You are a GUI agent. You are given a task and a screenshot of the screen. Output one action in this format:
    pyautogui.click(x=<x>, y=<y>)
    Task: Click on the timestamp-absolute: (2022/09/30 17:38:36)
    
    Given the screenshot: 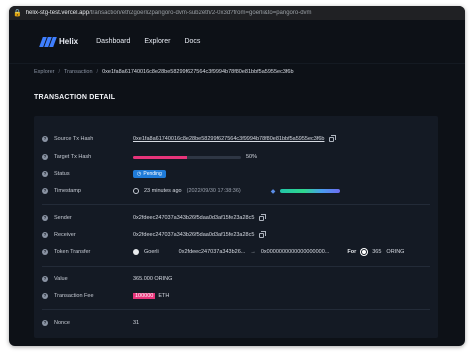 What is the action you would take?
    pyautogui.click(x=213, y=191)
    